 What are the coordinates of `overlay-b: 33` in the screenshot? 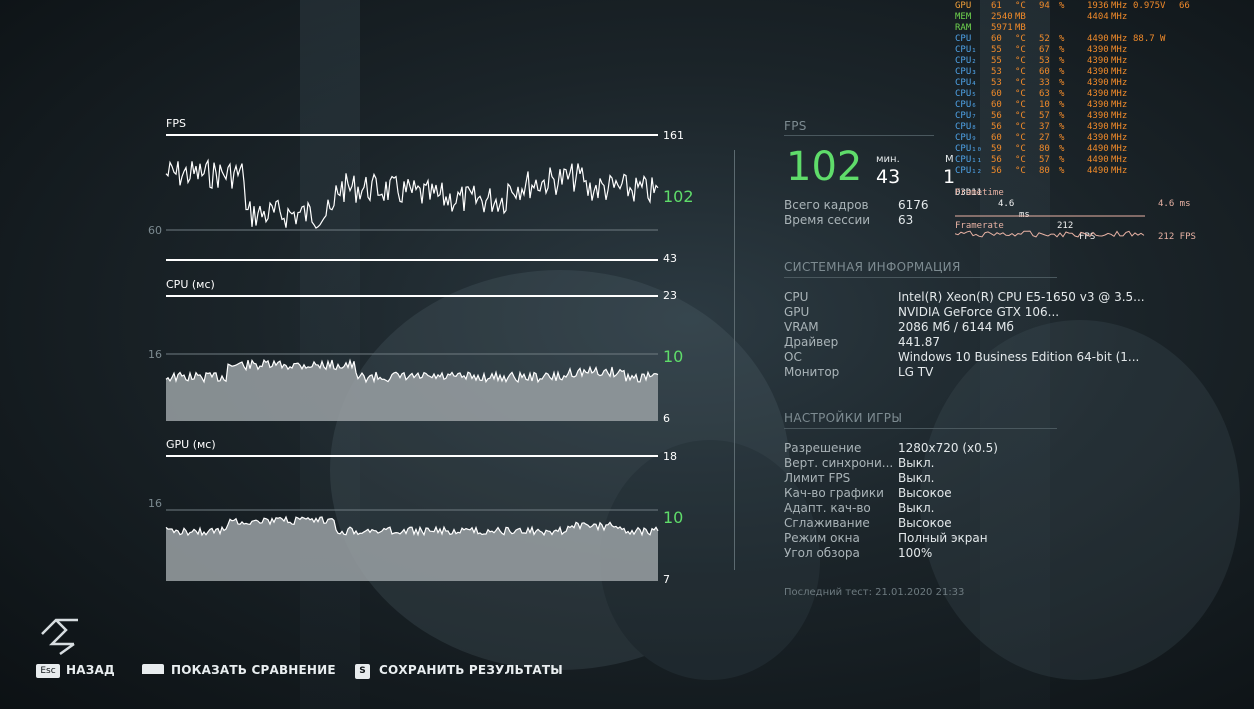 It's located at (1044, 83).